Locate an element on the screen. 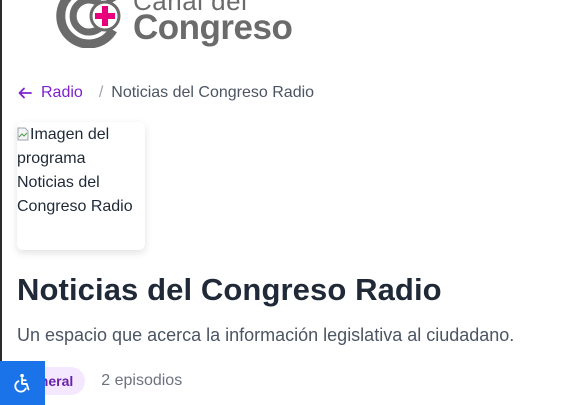 The image size is (573, 405). logo-mark-icon is located at coordinates (91, 24).